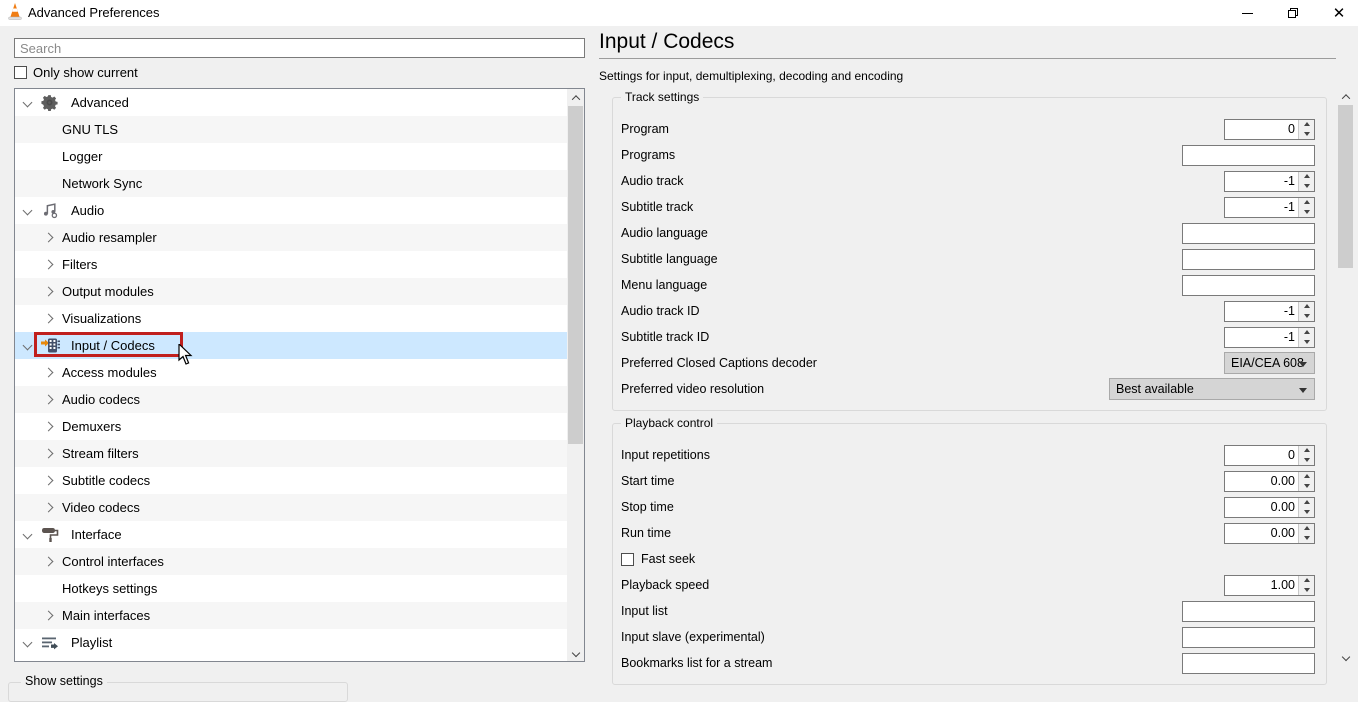 This screenshot has height=702, width=1358. I want to click on audio-track-id-spinbox: -1, so click(1269, 311).